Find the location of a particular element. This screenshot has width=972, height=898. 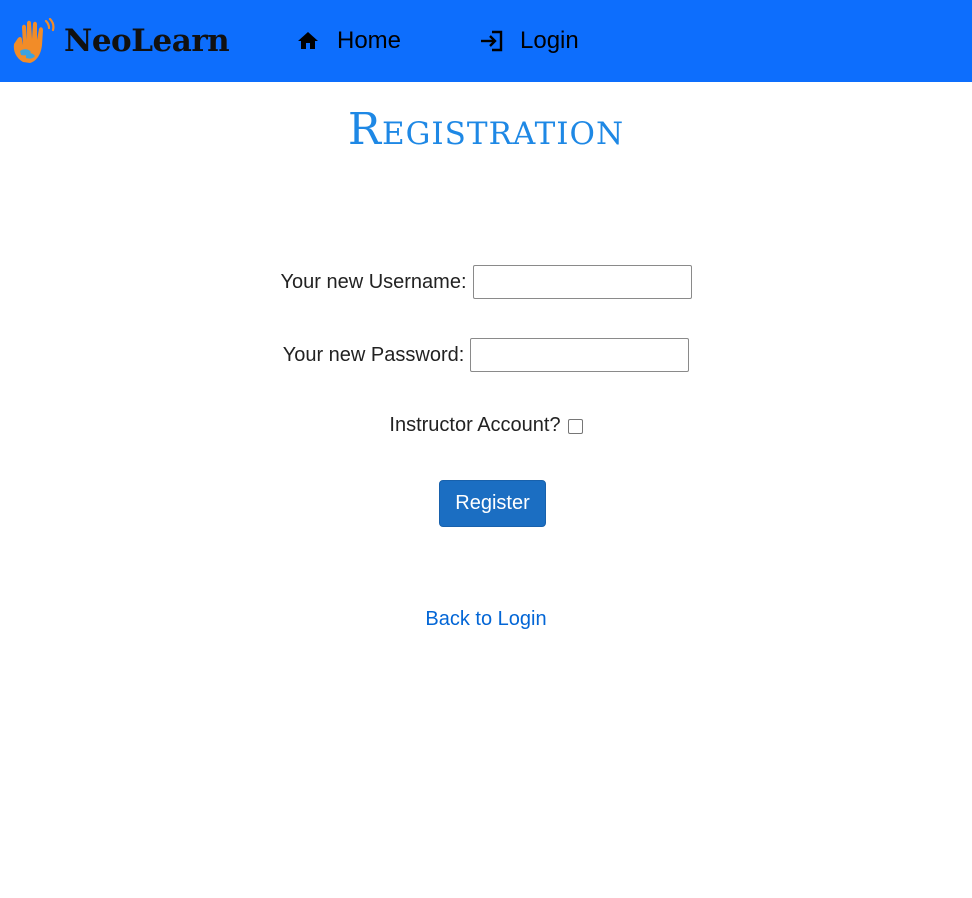

waving-hand-icon is located at coordinates (34, 40).